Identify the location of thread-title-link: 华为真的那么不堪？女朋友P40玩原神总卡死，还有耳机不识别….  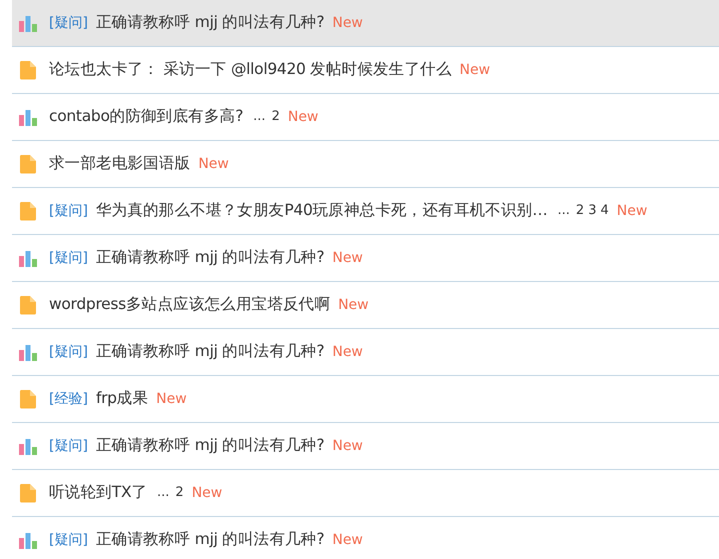
(322, 211).